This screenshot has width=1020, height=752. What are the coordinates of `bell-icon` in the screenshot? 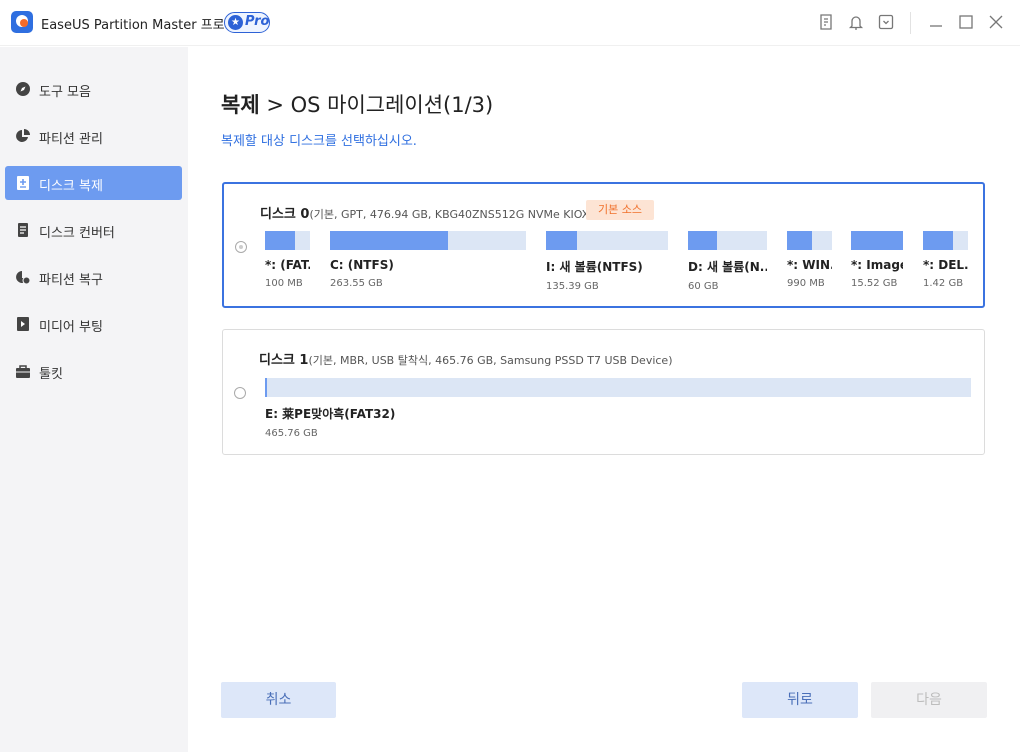 It's located at (856, 22).